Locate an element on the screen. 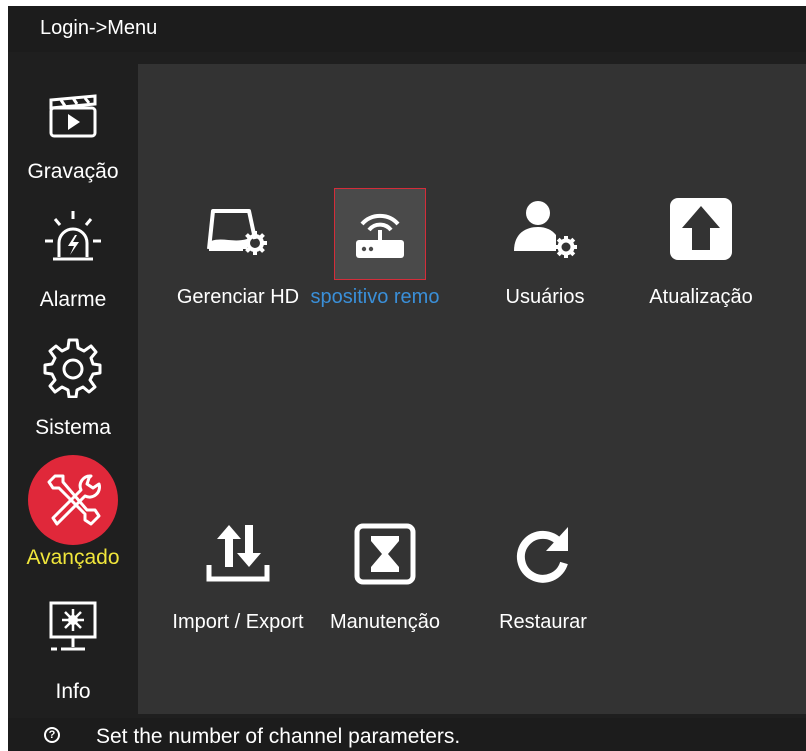 This screenshot has height=751, width=806. sidebar-item-label: Alarme is located at coordinates (73, 299).